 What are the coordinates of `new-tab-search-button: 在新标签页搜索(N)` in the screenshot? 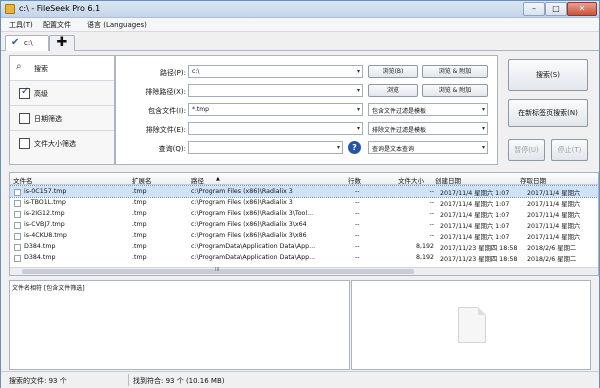 It's located at (548, 113).